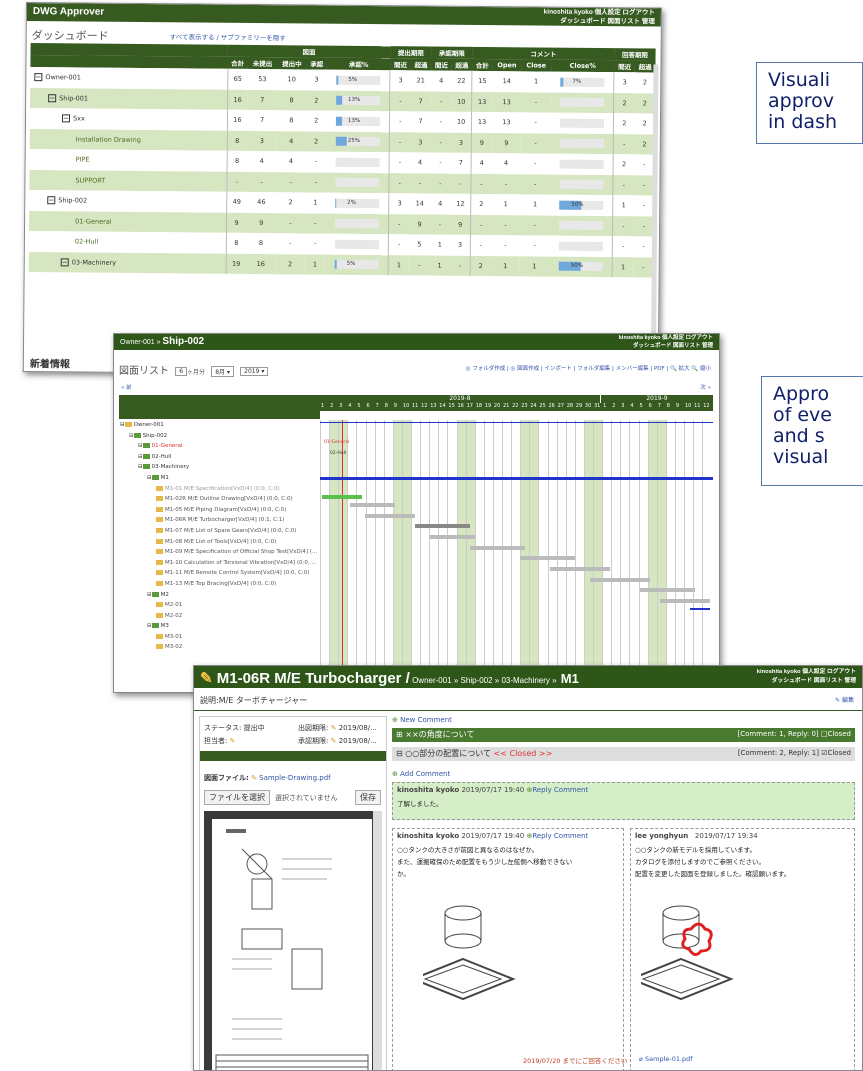 The height and width of the screenshot is (1071, 863). What do you see at coordinates (220, 467) in the screenshot?
I see `tree-item: ⊟ 03-Machinery` at bounding box center [220, 467].